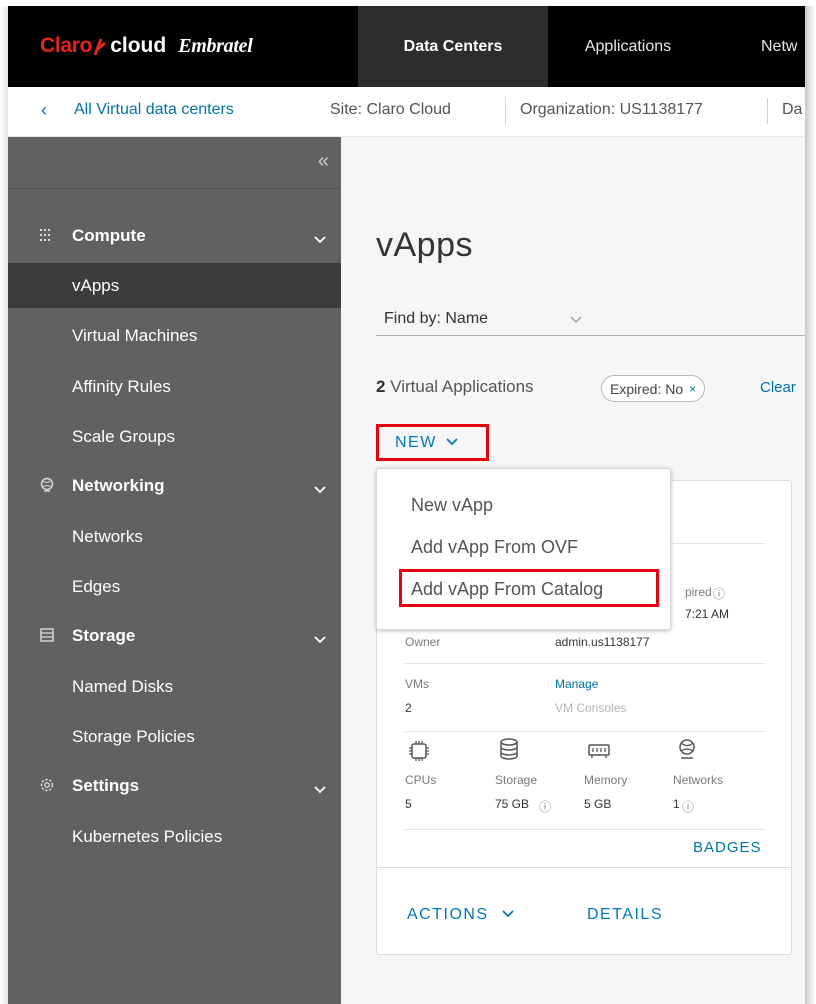 This screenshot has height=1004, width=816. I want to click on actions-button: ACTIONS, so click(461, 915).